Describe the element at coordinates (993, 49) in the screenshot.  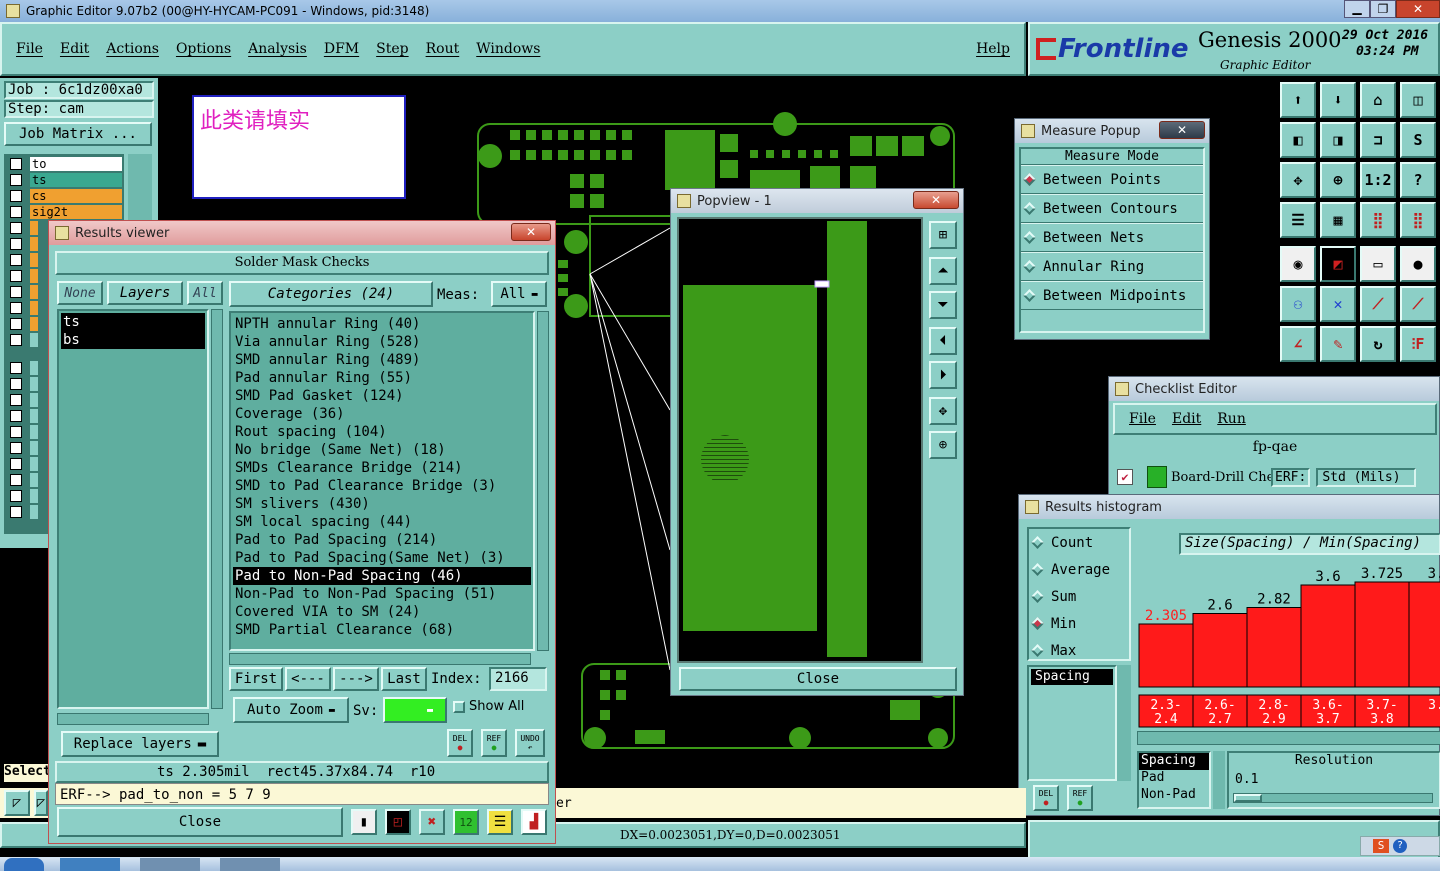
I see `menu-help: Help` at that location.